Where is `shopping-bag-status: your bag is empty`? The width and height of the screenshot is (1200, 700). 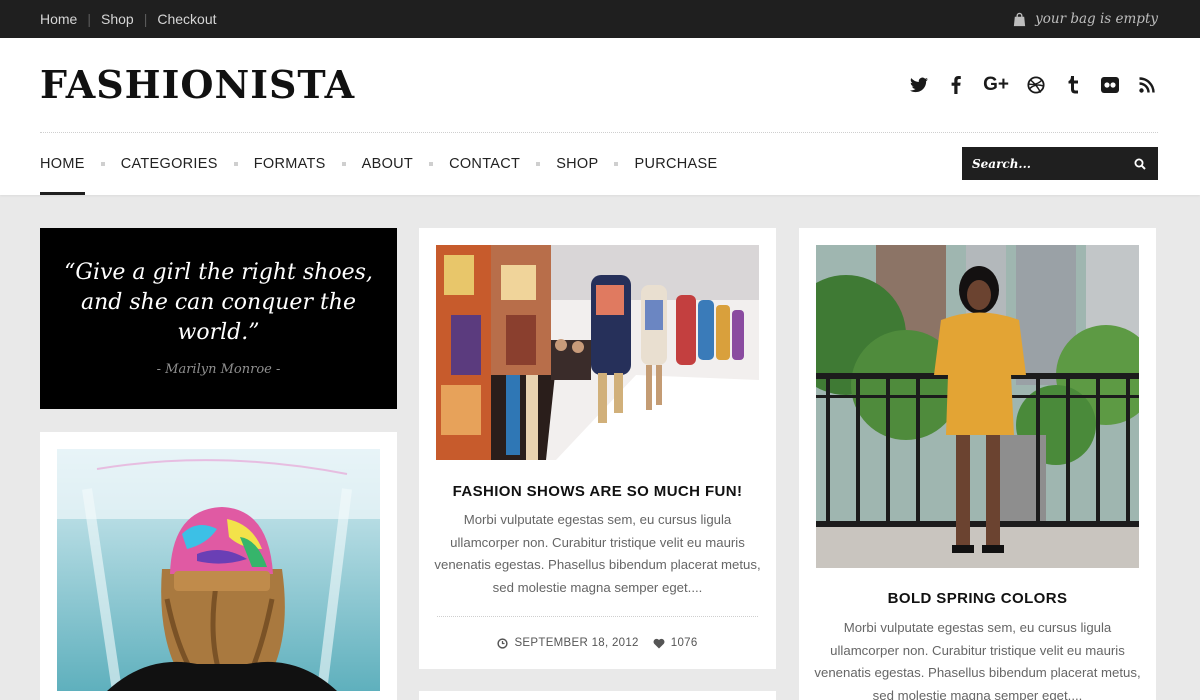 shopping-bag-status: your bag is empty is located at coordinates (1085, 19).